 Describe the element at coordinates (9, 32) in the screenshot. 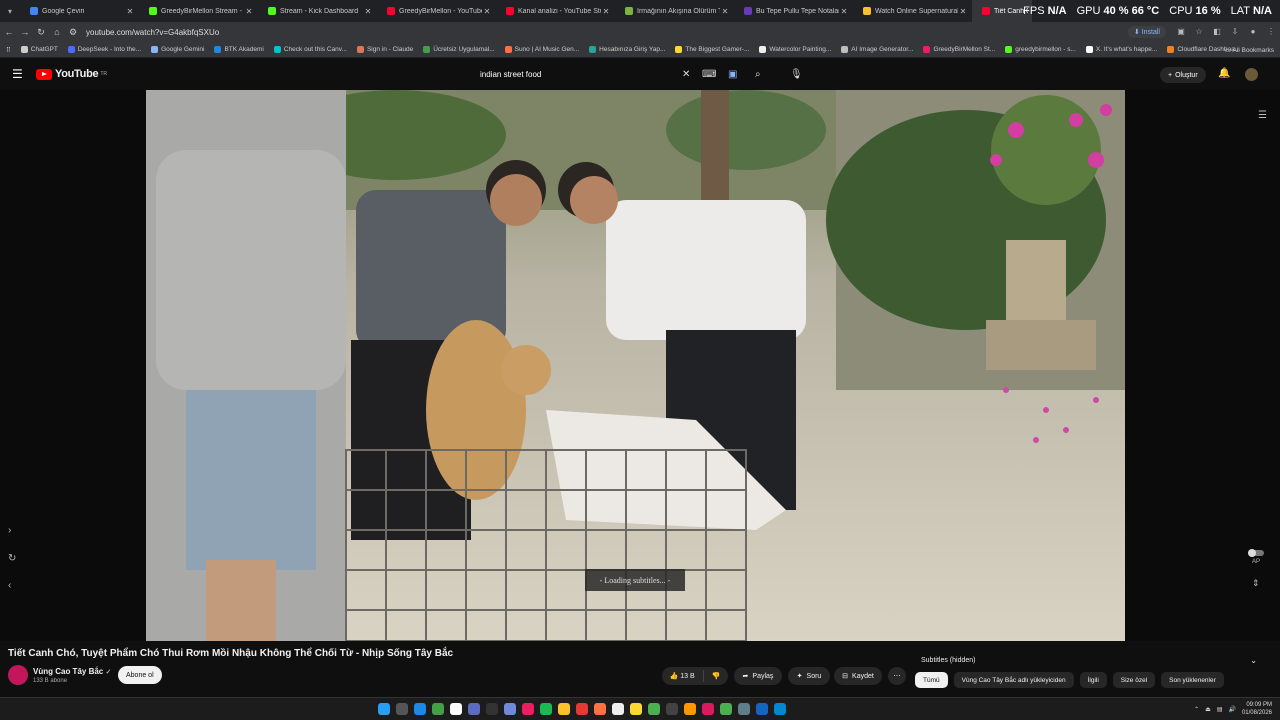

I see `back-icon: ←` at that location.